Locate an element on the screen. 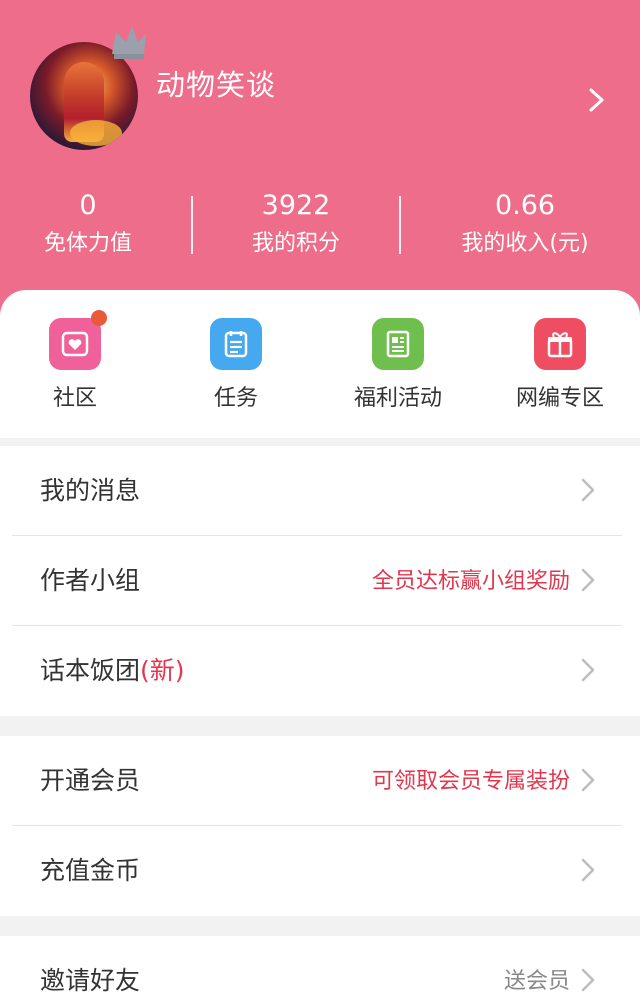 The image size is (640, 1006). grid-item-community: 社区 is located at coordinates (77, 362).